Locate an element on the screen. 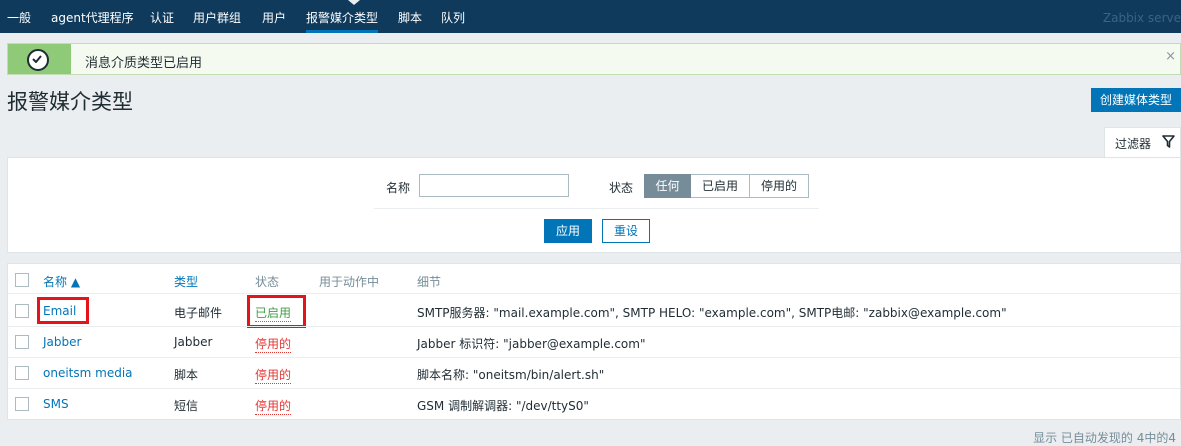 This screenshot has width=1181, height=446. media-type-details: 脚本名称: "oneitsm/bin/alert.sh" is located at coordinates (511, 375).